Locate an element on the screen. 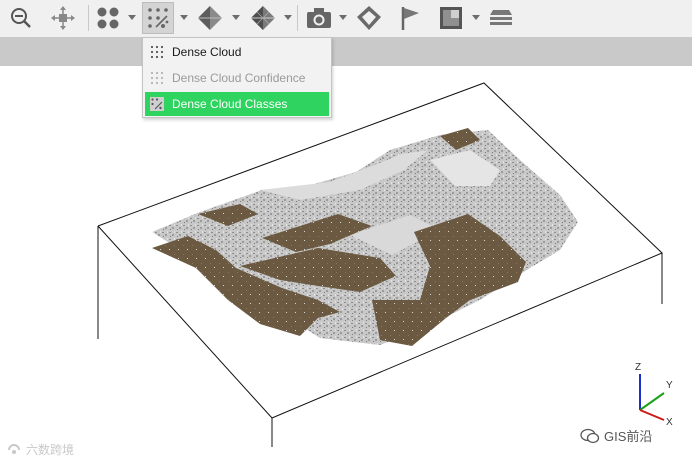 Image resolution: width=692 pixels, height=465 pixels. shaded-dropdown-arrow is located at coordinates (236, 17).